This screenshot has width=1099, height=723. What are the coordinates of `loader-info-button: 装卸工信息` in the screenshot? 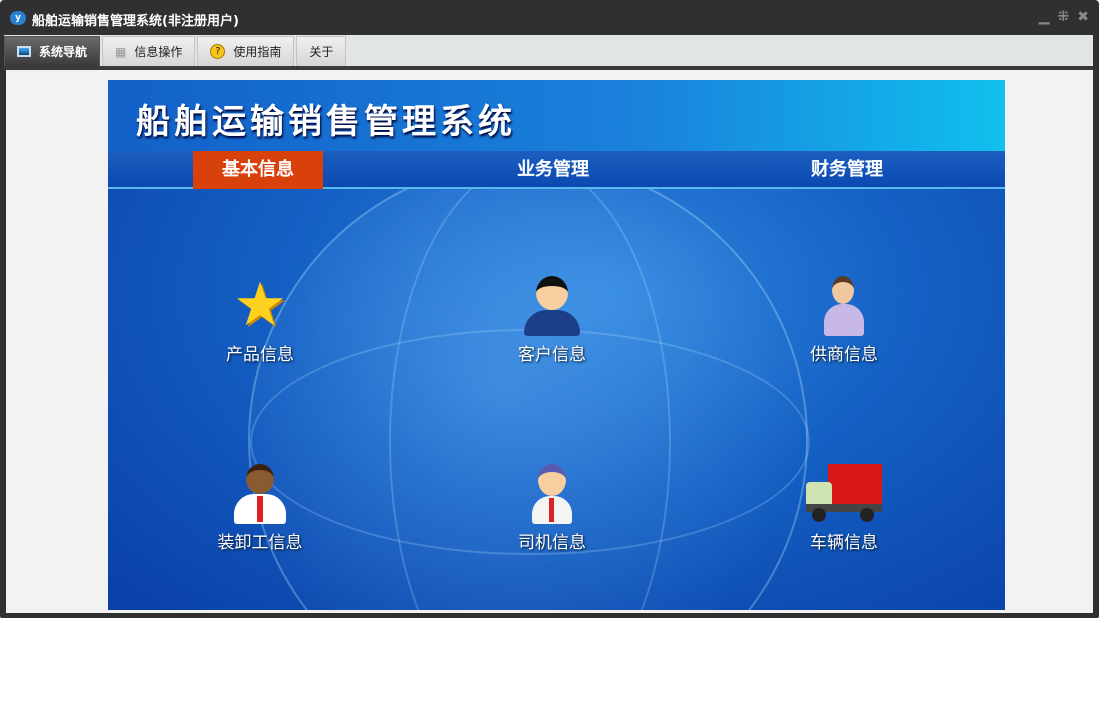 It's located at (260, 507).